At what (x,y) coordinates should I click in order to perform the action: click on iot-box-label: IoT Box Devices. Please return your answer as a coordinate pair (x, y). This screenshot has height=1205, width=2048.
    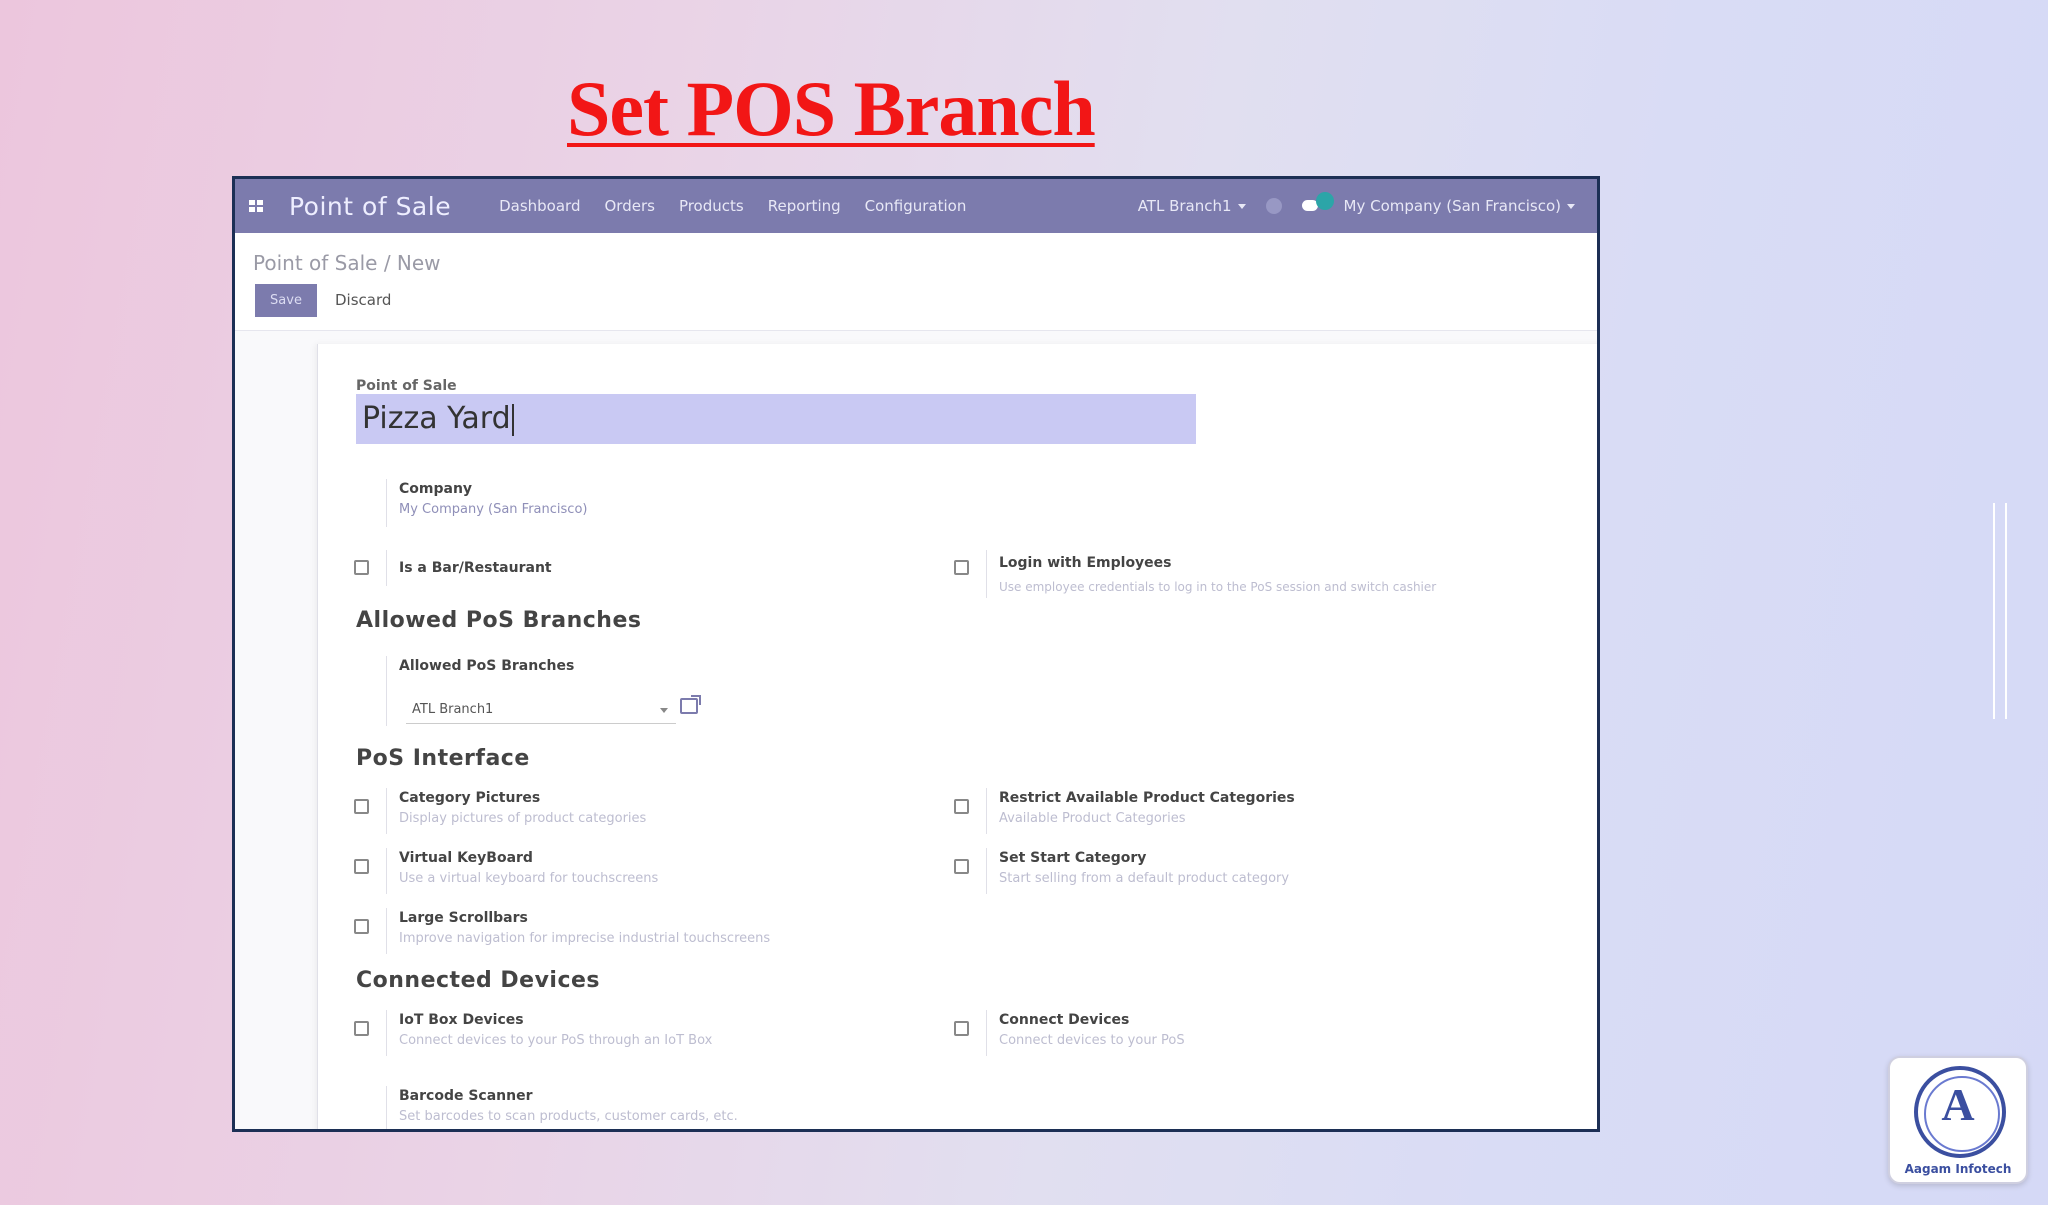
    Looking at the image, I should click on (461, 1020).